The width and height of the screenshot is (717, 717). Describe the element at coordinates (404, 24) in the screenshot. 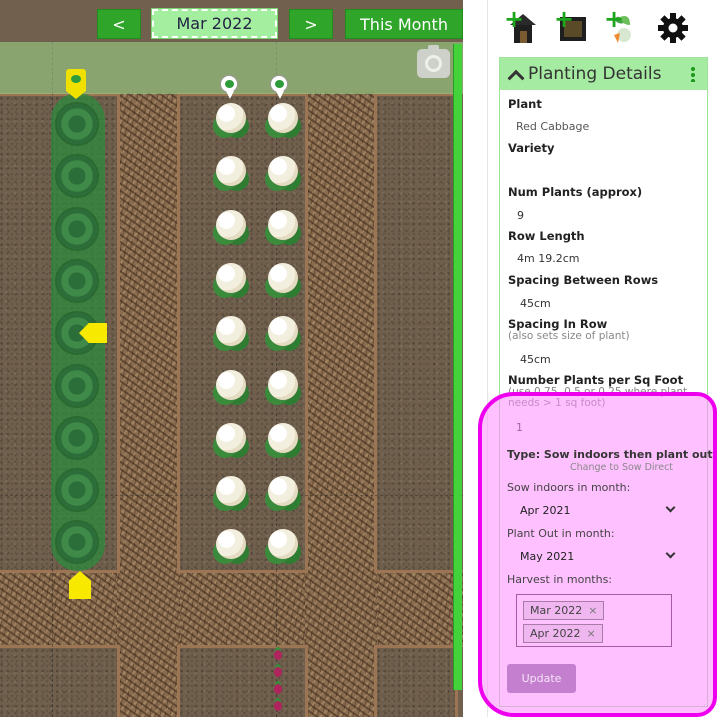

I see `this-month-button: This Month` at that location.